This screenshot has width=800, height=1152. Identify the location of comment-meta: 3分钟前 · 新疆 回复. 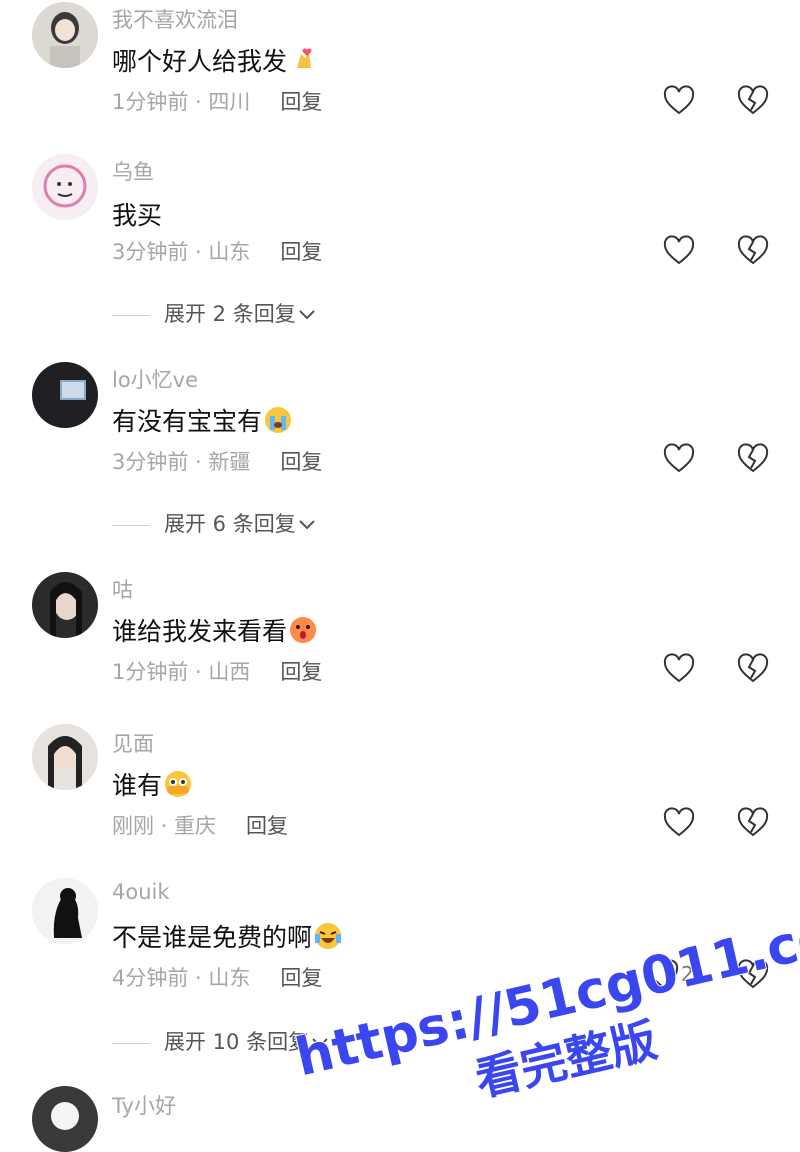
(217, 461).